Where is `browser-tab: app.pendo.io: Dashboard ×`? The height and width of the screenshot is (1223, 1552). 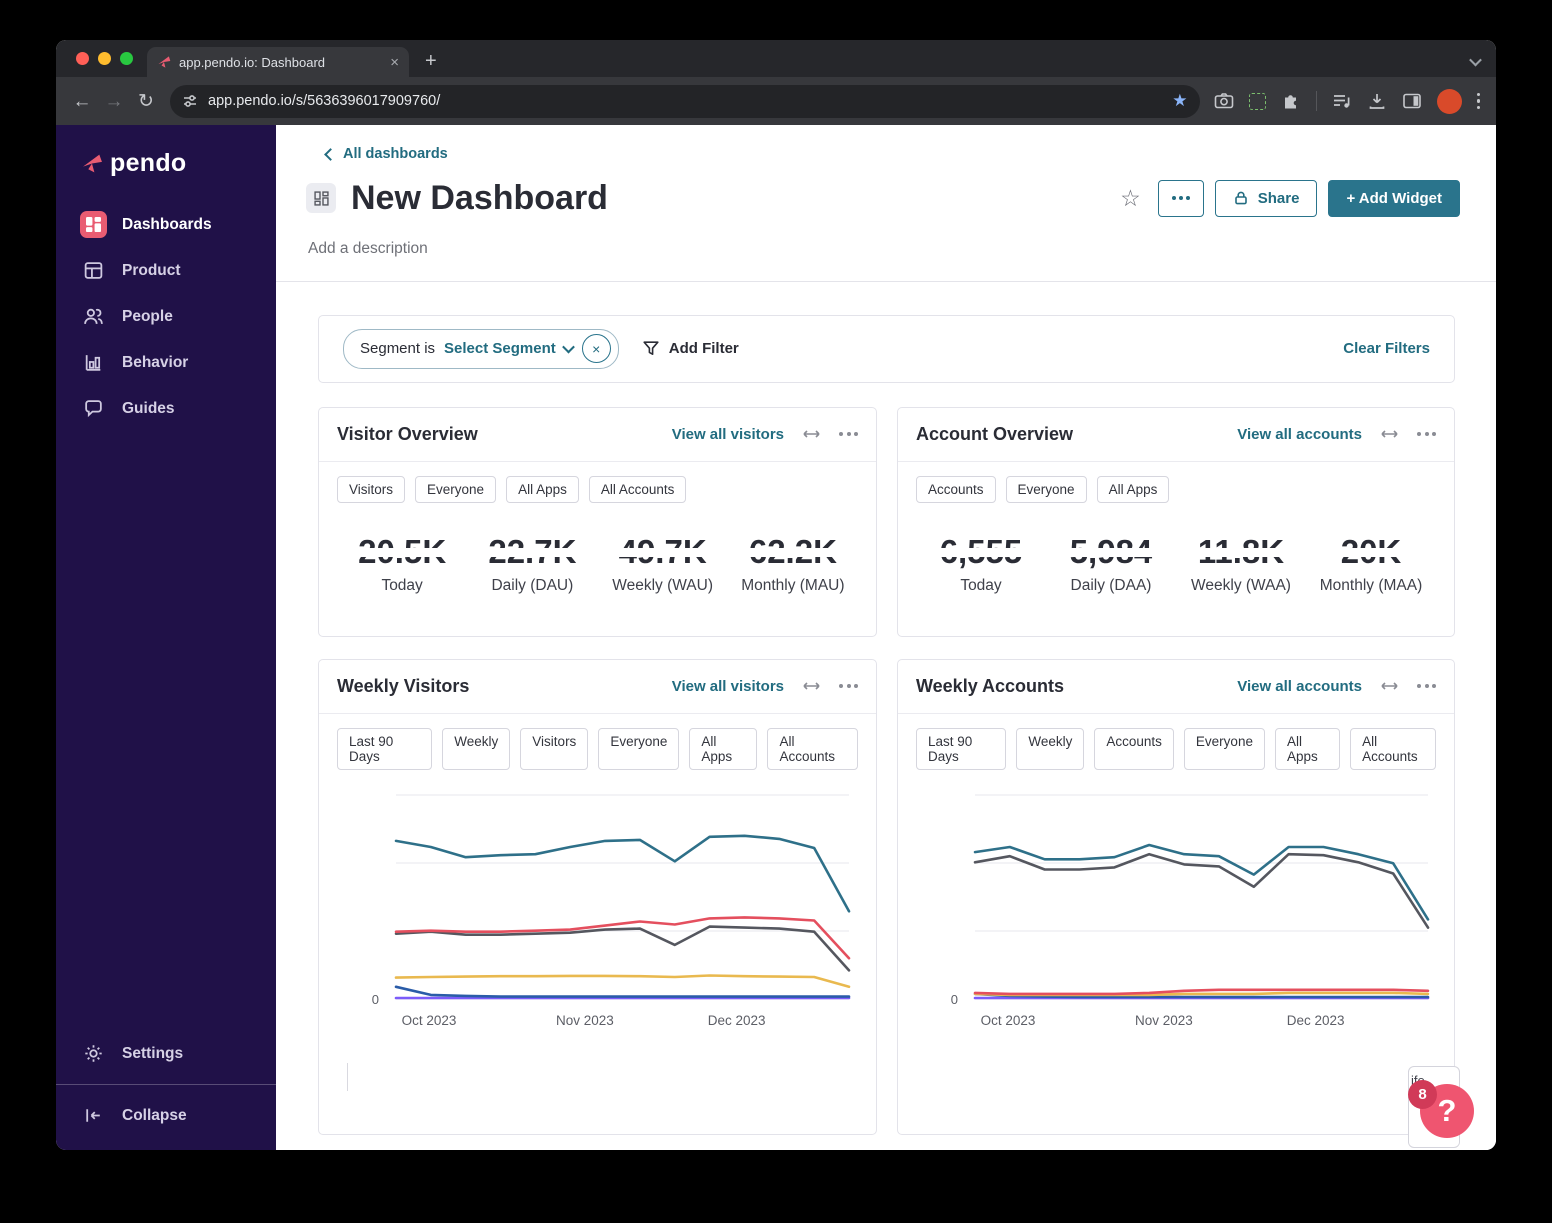 browser-tab: app.pendo.io: Dashboard × is located at coordinates (278, 62).